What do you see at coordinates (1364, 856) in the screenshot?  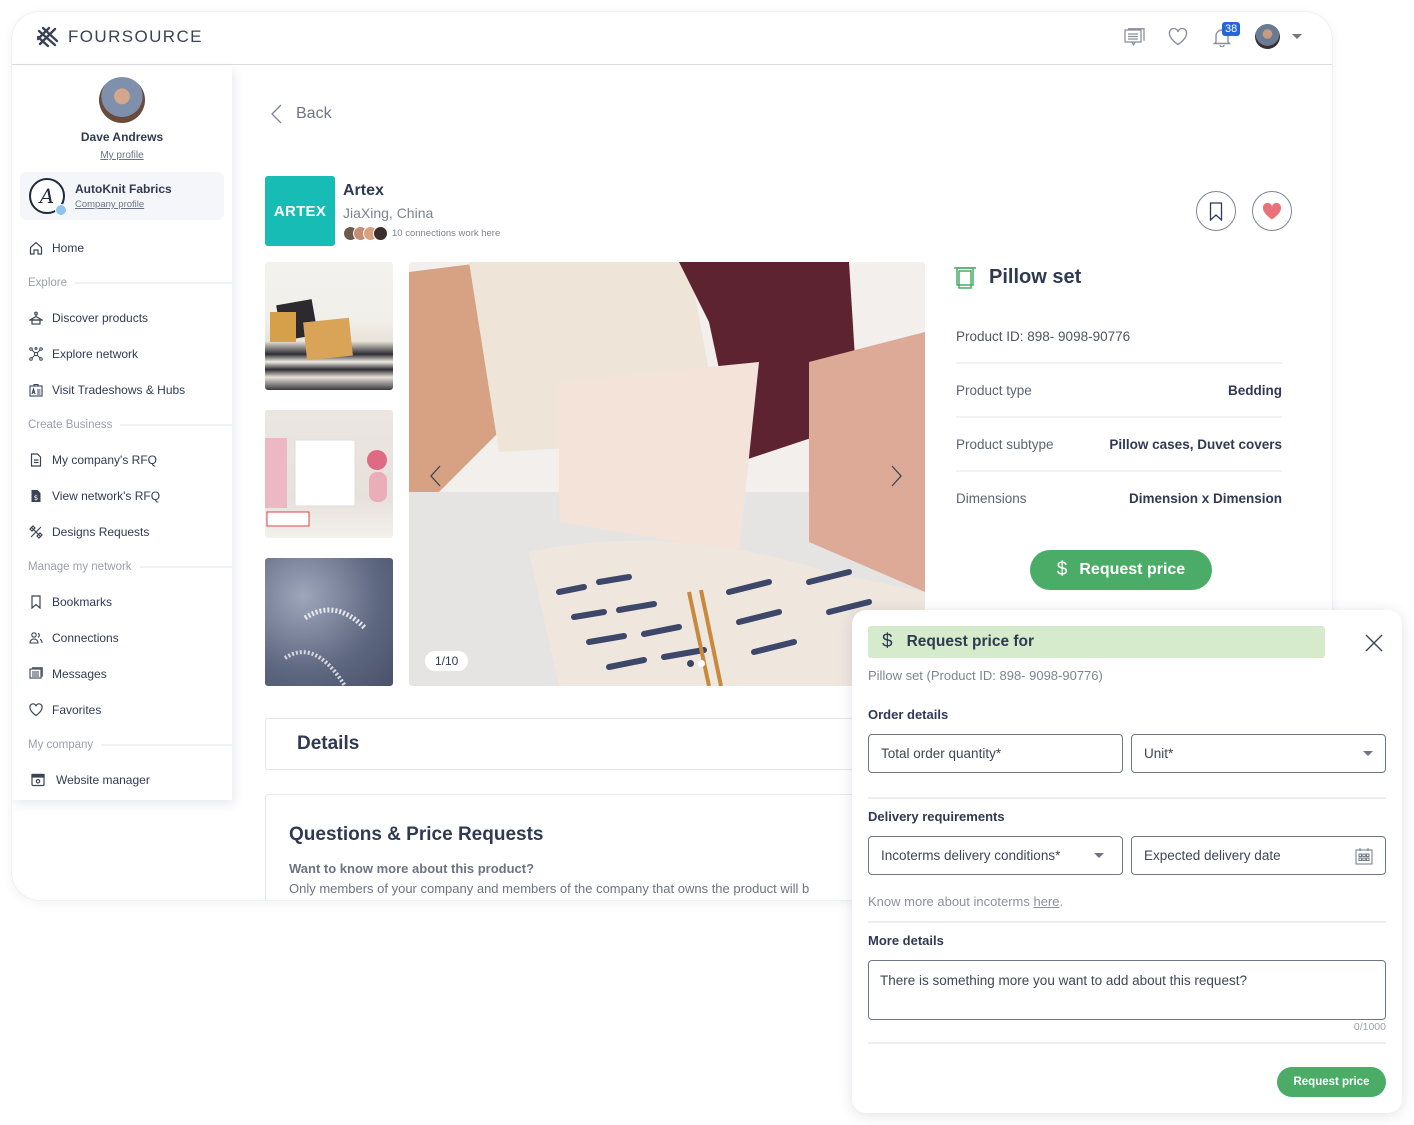 I see `calendar-icon` at bounding box center [1364, 856].